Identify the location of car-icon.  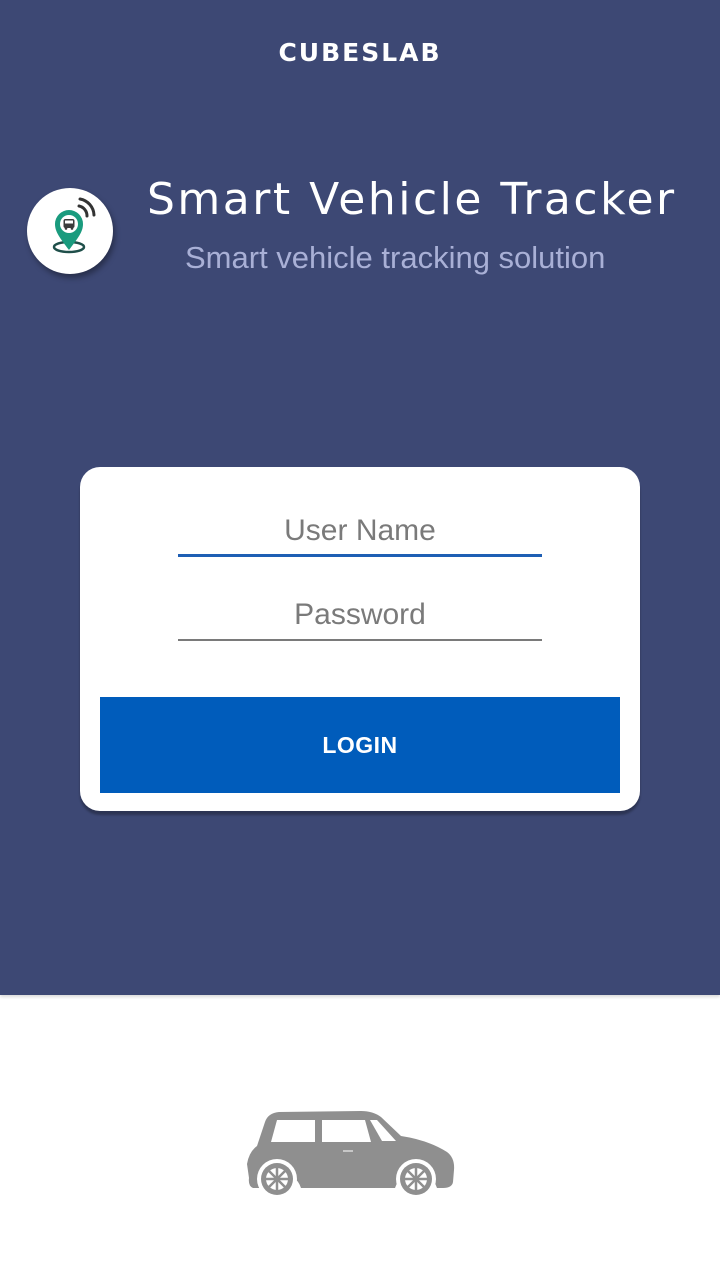
(351, 1155).